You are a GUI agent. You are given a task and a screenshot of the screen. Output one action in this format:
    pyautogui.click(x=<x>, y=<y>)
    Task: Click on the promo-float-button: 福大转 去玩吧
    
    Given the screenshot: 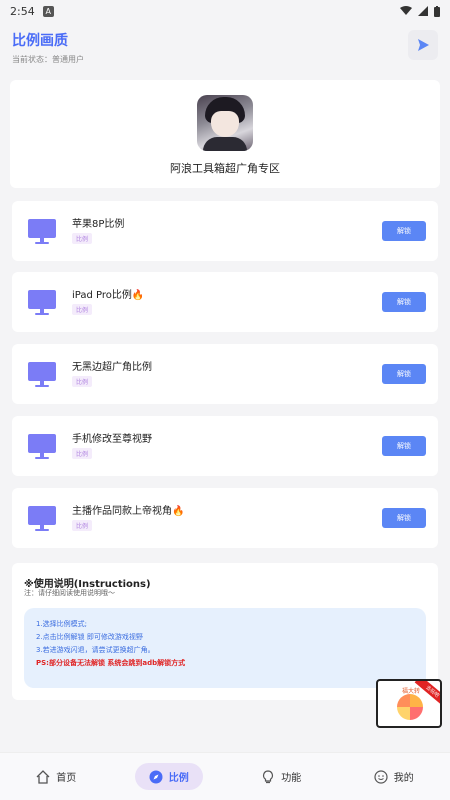 What is the action you would take?
    pyautogui.click(x=409, y=703)
    